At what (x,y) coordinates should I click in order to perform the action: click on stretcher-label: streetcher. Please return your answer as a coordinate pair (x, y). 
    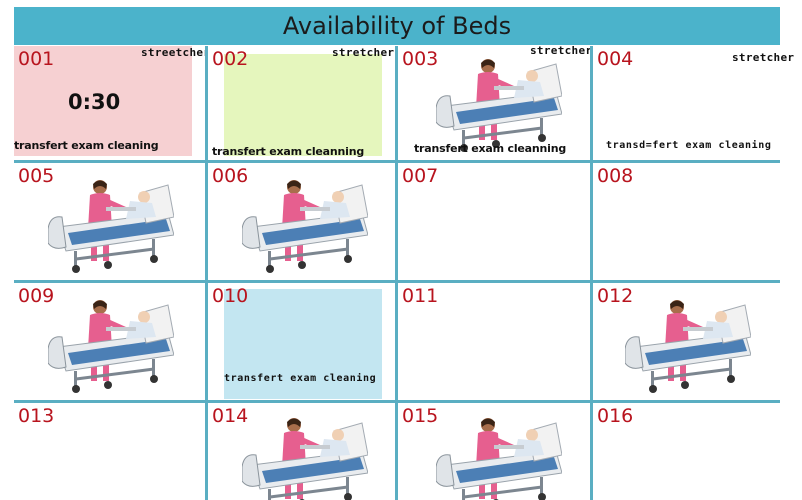
    Looking at the image, I should click on (173, 52).